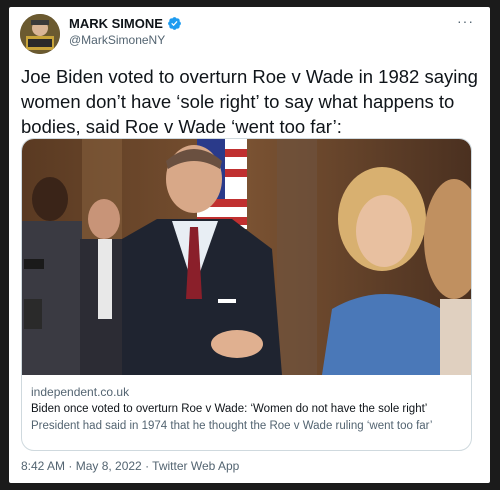 The width and height of the screenshot is (500, 490). I want to click on author-name-row: MARK SIMONE, so click(125, 23).